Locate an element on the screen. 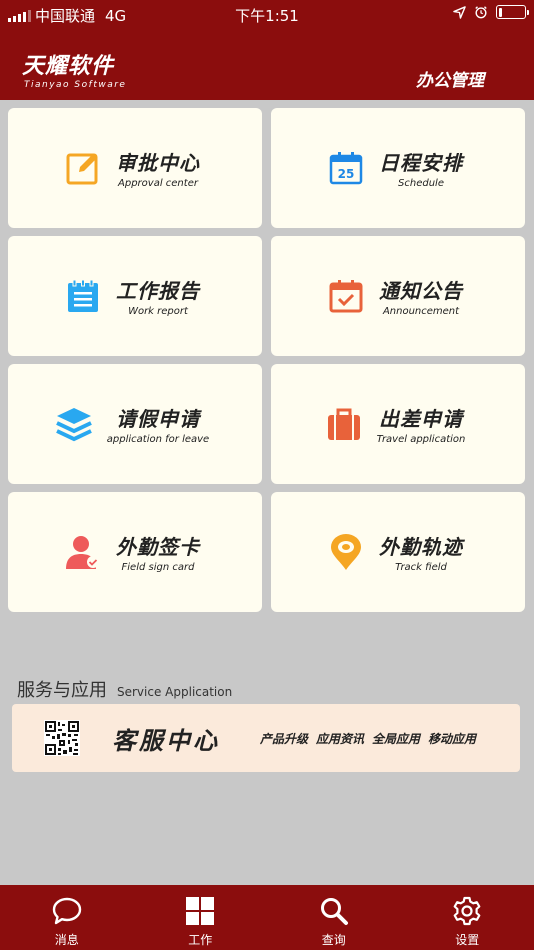 This screenshot has width=534, height=950. layers-icon is located at coordinates (74, 424).